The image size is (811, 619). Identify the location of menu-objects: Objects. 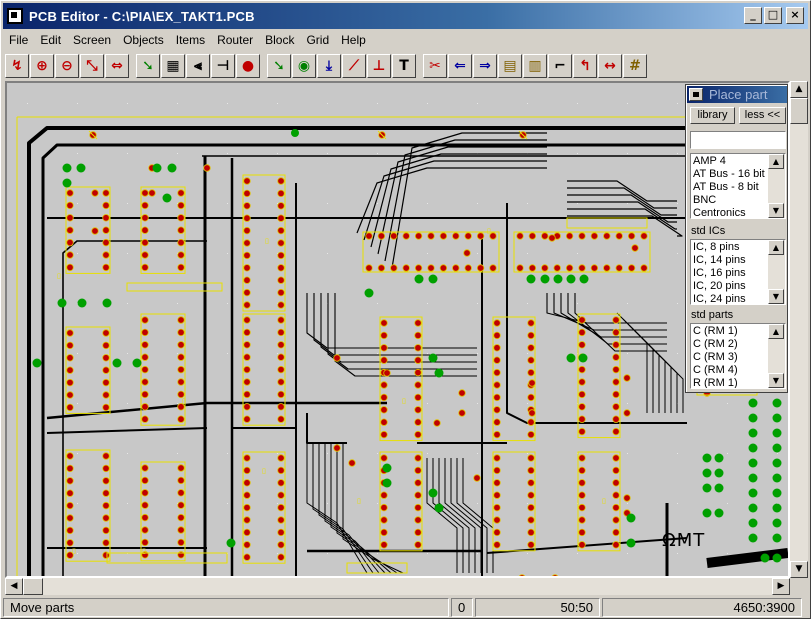
(143, 40).